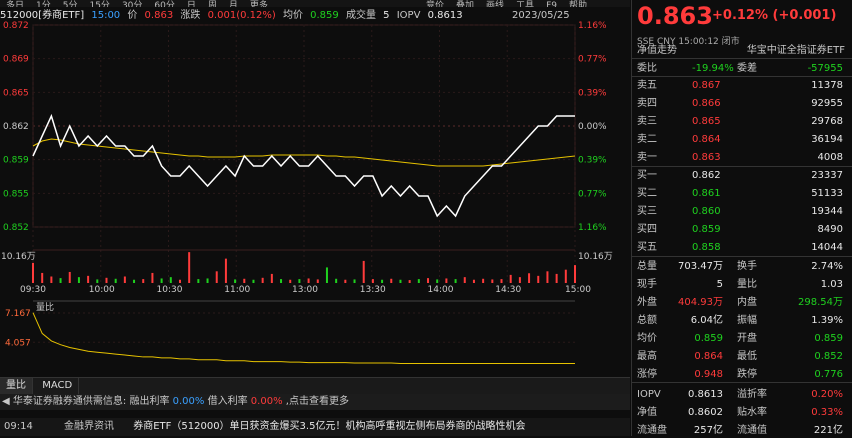  What do you see at coordinates (742, 356) in the screenshot?
I see `stat-row: 最高 0.864 最低 0.852` at bounding box center [742, 356].